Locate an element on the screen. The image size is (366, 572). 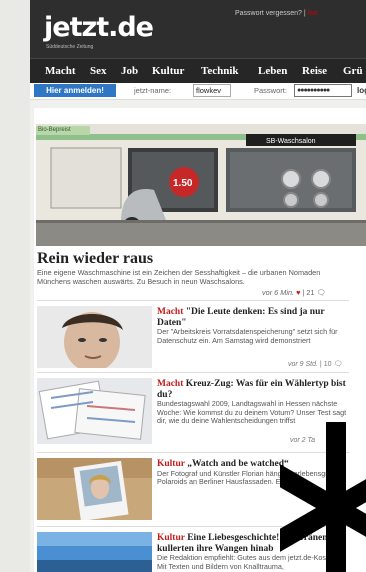
article-title: „Watch and be watched“ is located at coordinates (238, 464).